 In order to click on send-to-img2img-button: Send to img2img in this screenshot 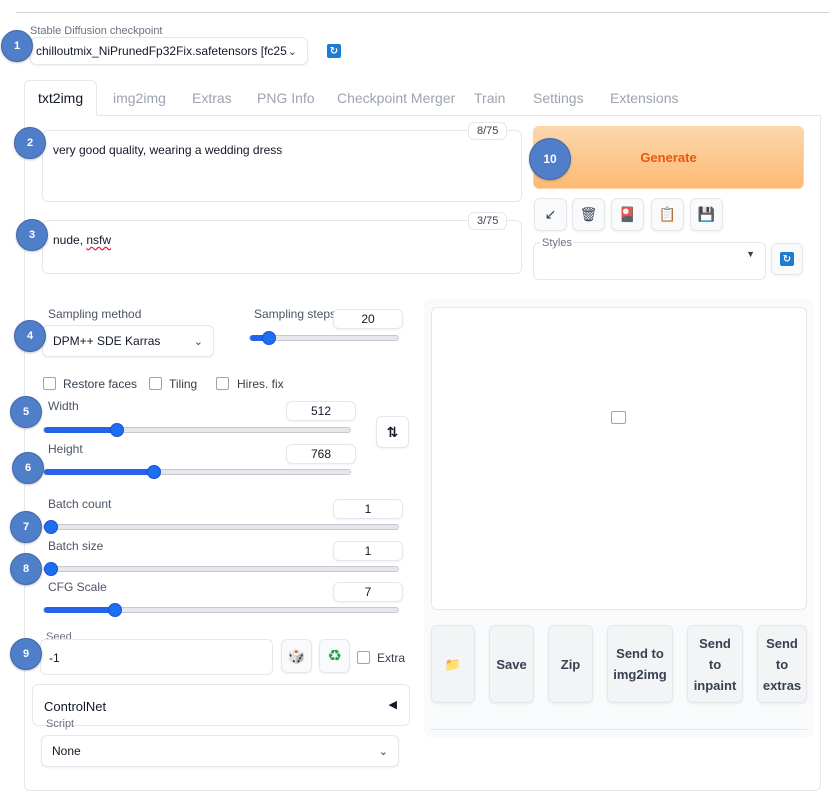, I will do `click(640, 664)`.